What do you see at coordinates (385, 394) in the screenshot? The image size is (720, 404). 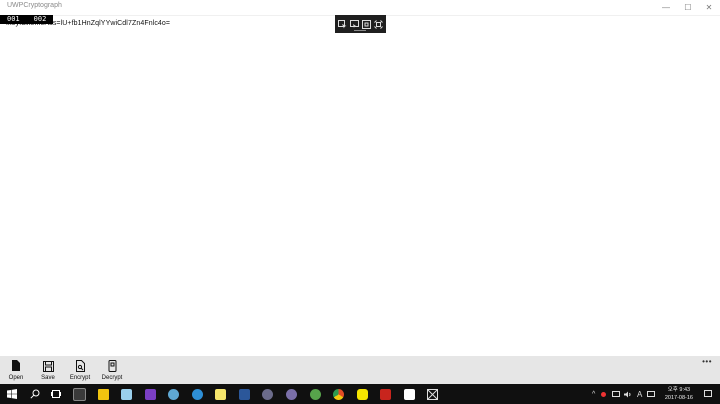 I see `filezilla-icon` at bounding box center [385, 394].